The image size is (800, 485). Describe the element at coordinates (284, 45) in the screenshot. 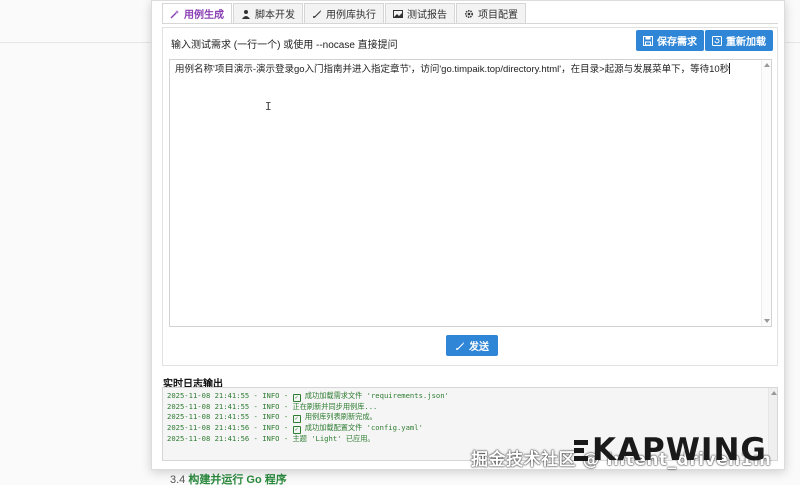

I see `input-prompt-label: 输入测试需求 (一行一个) 或使用 --nocase 直接提问` at that location.